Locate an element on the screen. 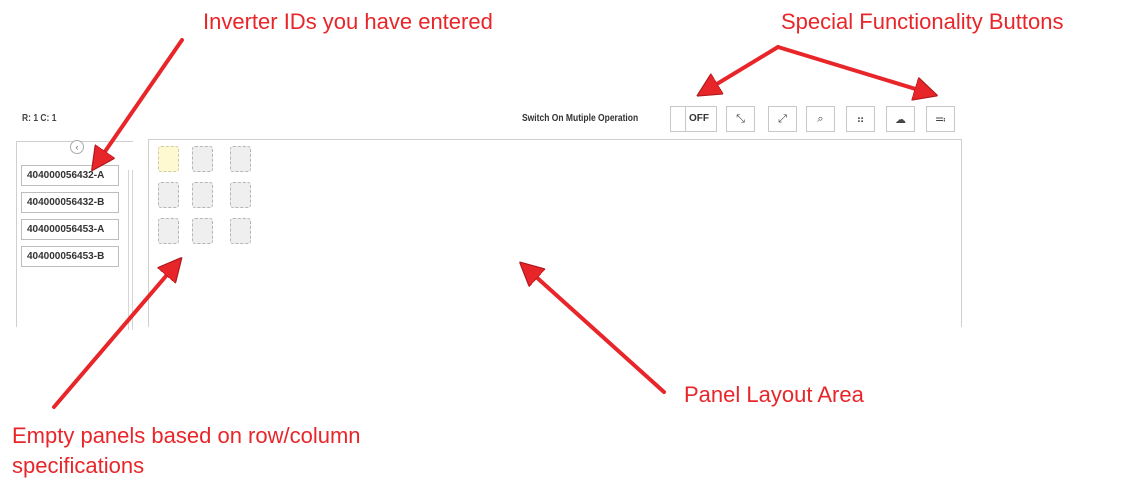 The image size is (1141, 497). arrow-to-align-button is located at coordinates (854, 69).